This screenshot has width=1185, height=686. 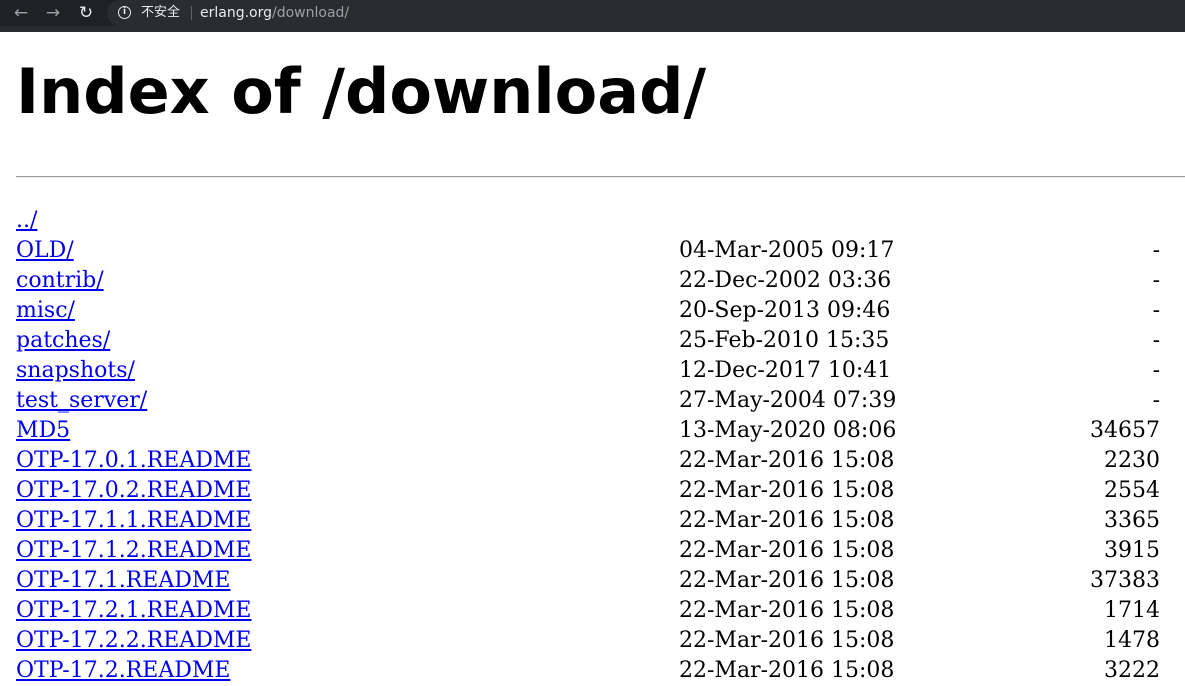 I want to click on security-status-label: 不安全, so click(x=160, y=13).